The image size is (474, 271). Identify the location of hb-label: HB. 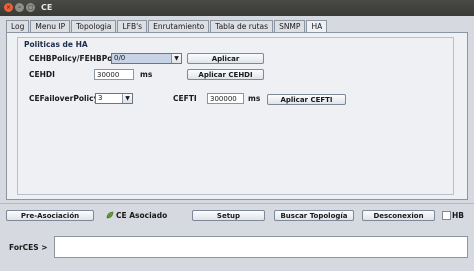
(458, 215).